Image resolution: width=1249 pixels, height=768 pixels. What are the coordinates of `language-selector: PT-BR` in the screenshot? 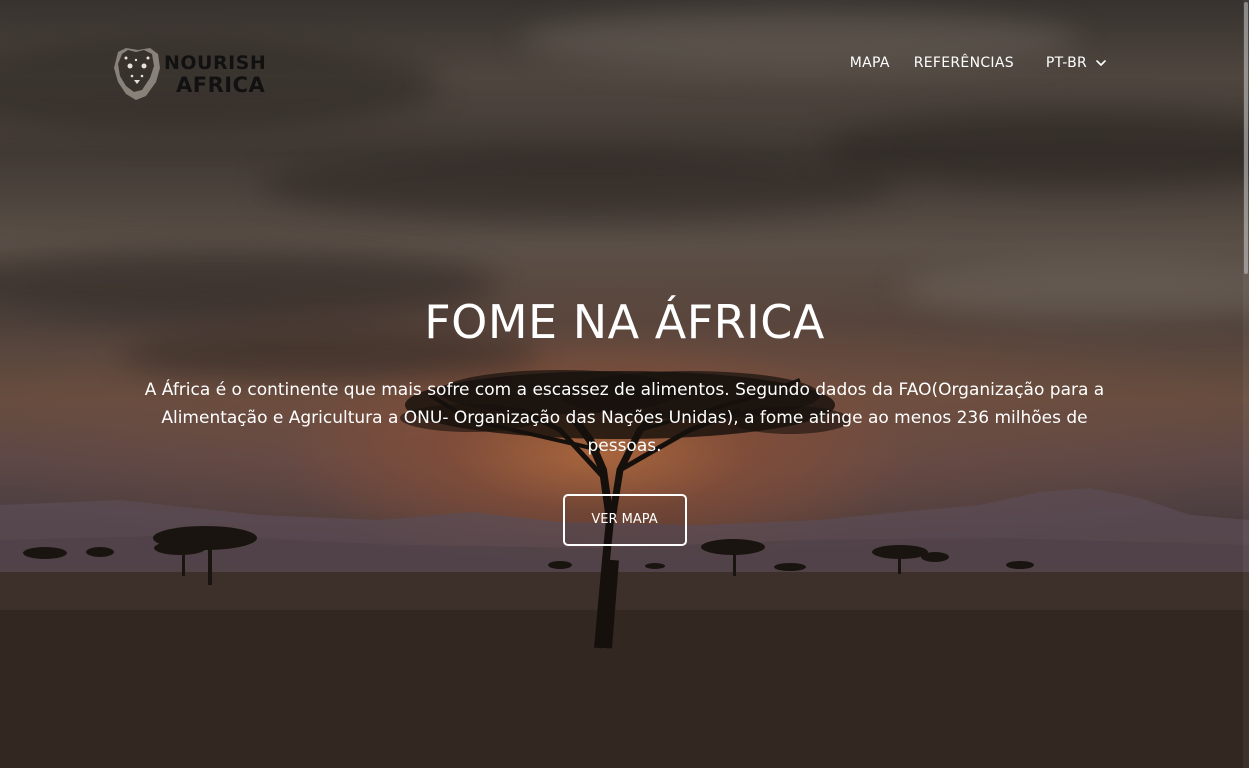 It's located at (1076, 63).